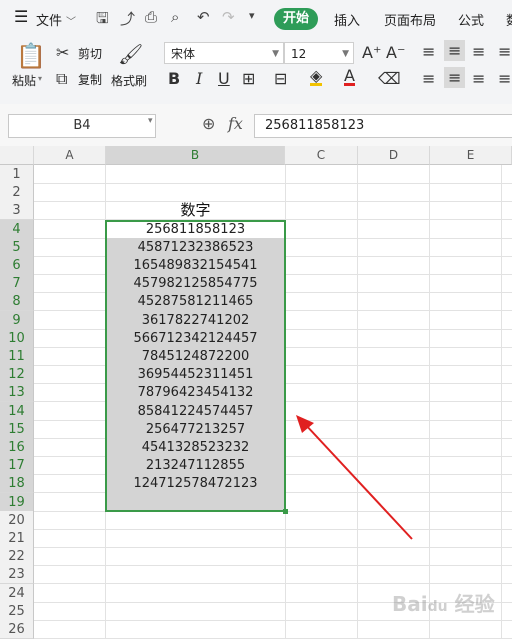  Describe the element at coordinates (17, 465) in the screenshot. I see `row-header-17: 17` at that location.